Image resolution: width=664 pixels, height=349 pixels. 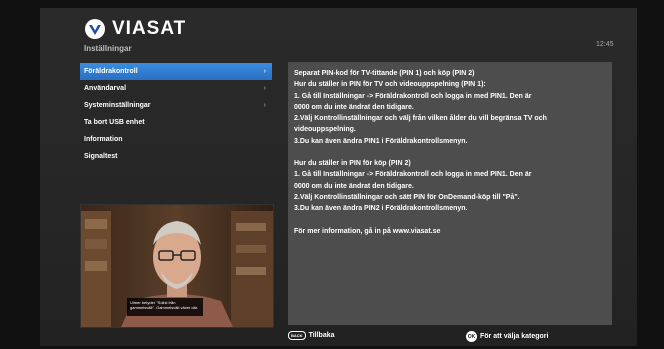 I want to click on back-hint: BACK Tillbaka, so click(x=311, y=335).